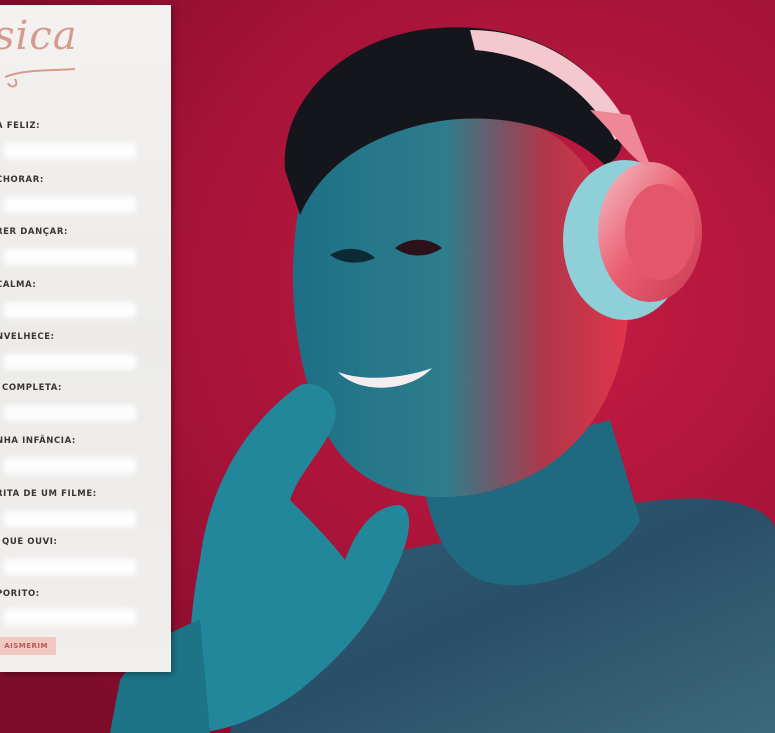  Describe the element at coordinates (38, 441) in the screenshot. I see `prompt-7: NHA INFÂNCIA:` at that location.